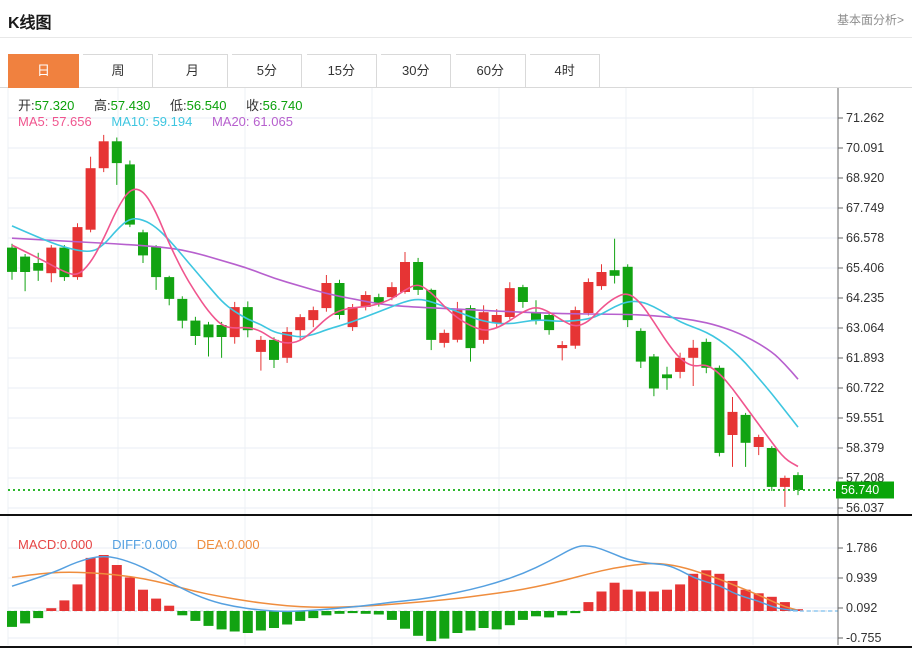 The height and width of the screenshot is (650, 912). I want to click on tab-day: 日, so click(43, 71).